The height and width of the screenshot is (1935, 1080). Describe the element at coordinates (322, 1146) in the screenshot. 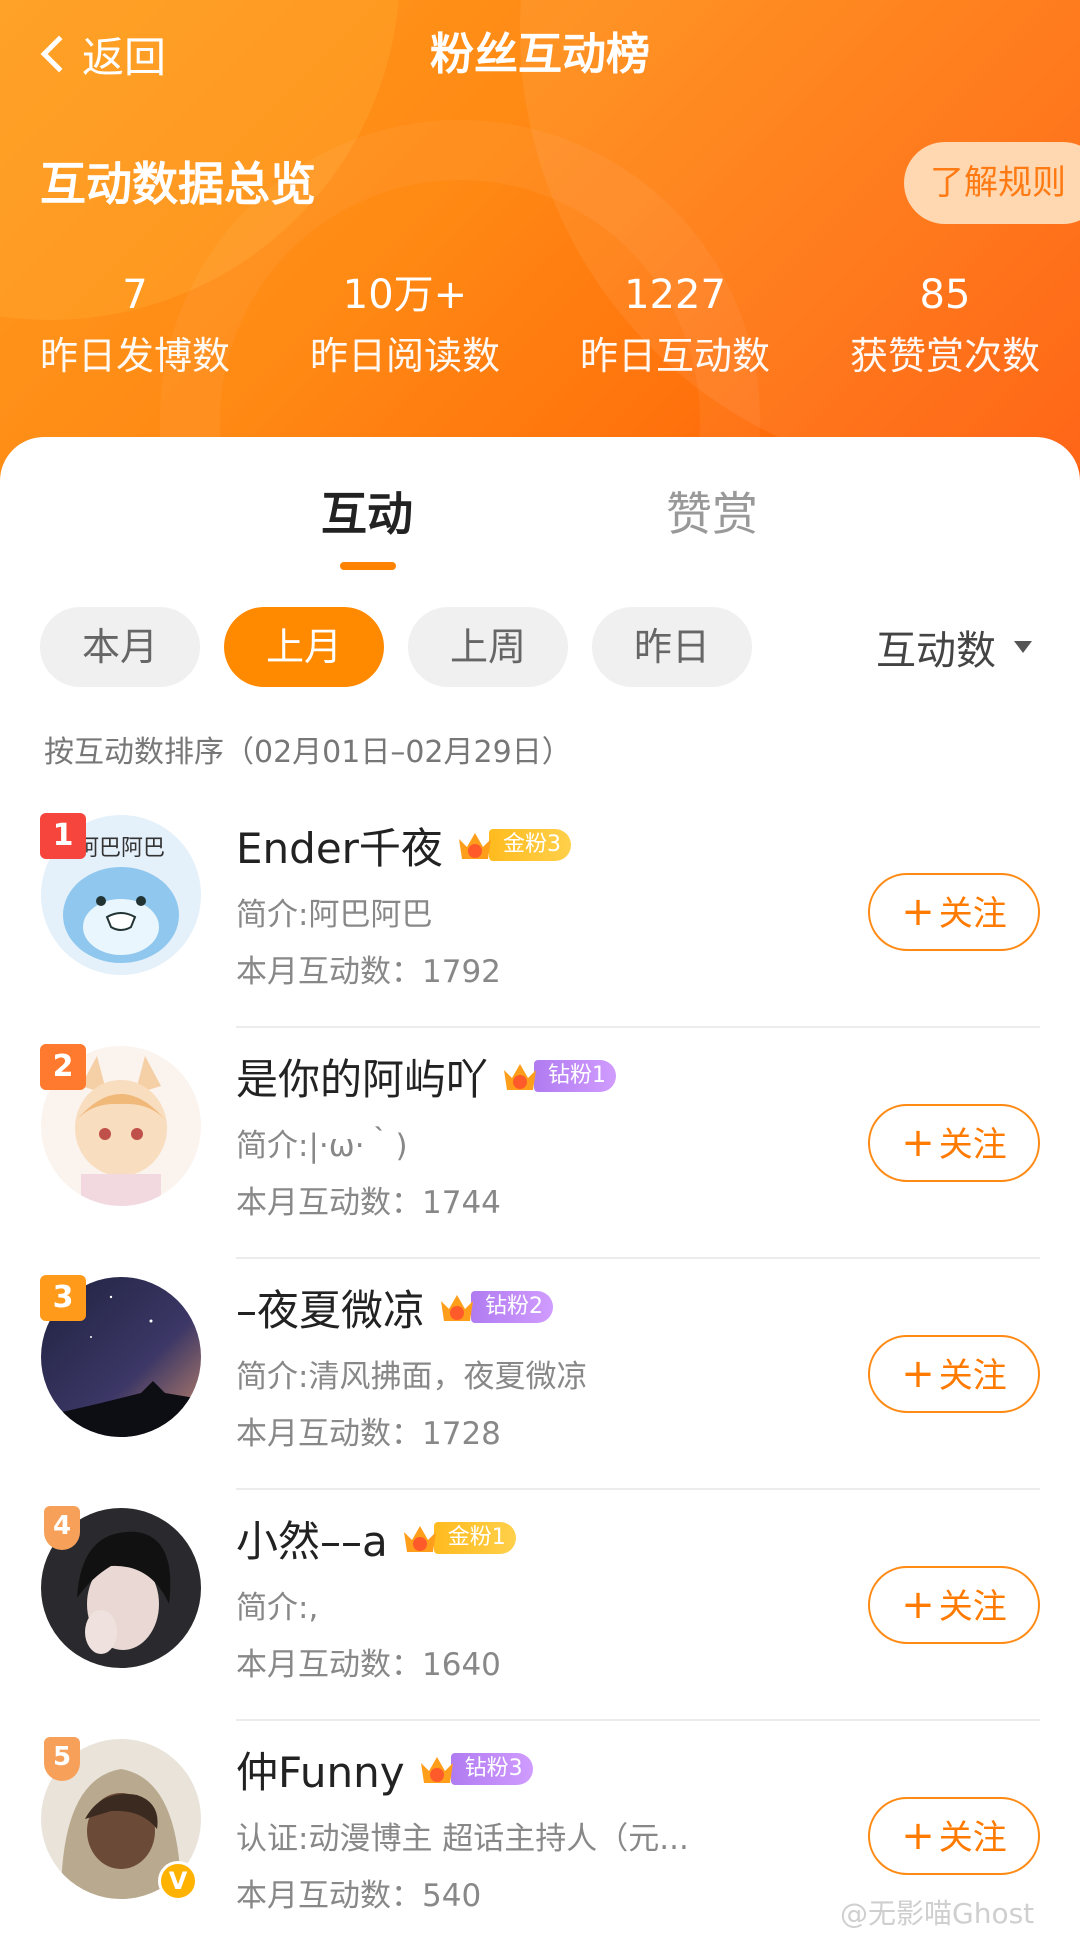

I see `fan-bio: 简介:|·ω·｀)` at that location.